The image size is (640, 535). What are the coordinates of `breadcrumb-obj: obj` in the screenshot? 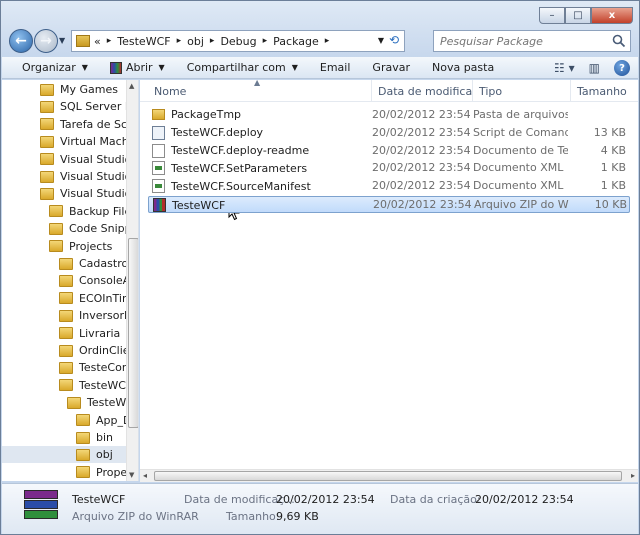 It's located at (195, 41).